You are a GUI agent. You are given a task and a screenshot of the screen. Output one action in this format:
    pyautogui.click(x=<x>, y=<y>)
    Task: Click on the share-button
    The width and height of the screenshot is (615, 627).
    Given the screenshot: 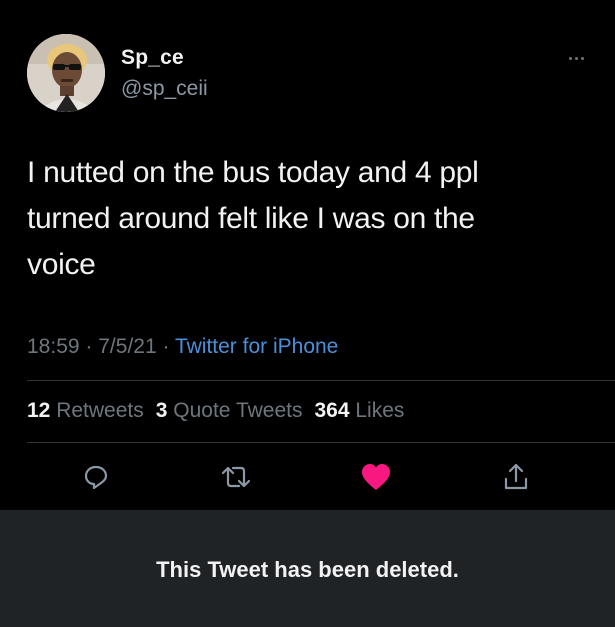 What is the action you would take?
    pyautogui.click(x=516, y=477)
    